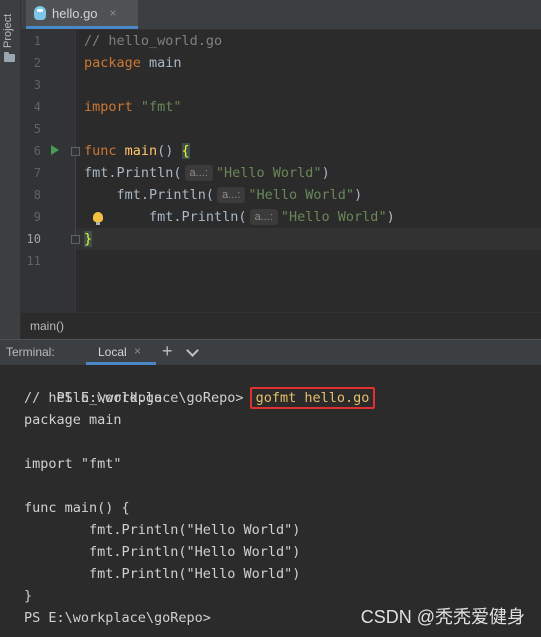 Image resolution: width=541 pixels, height=637 pixels. What do you see at coordinates (112, 107) in the screenshot?
I see `code-token: import` at bounding box center [112, 107].